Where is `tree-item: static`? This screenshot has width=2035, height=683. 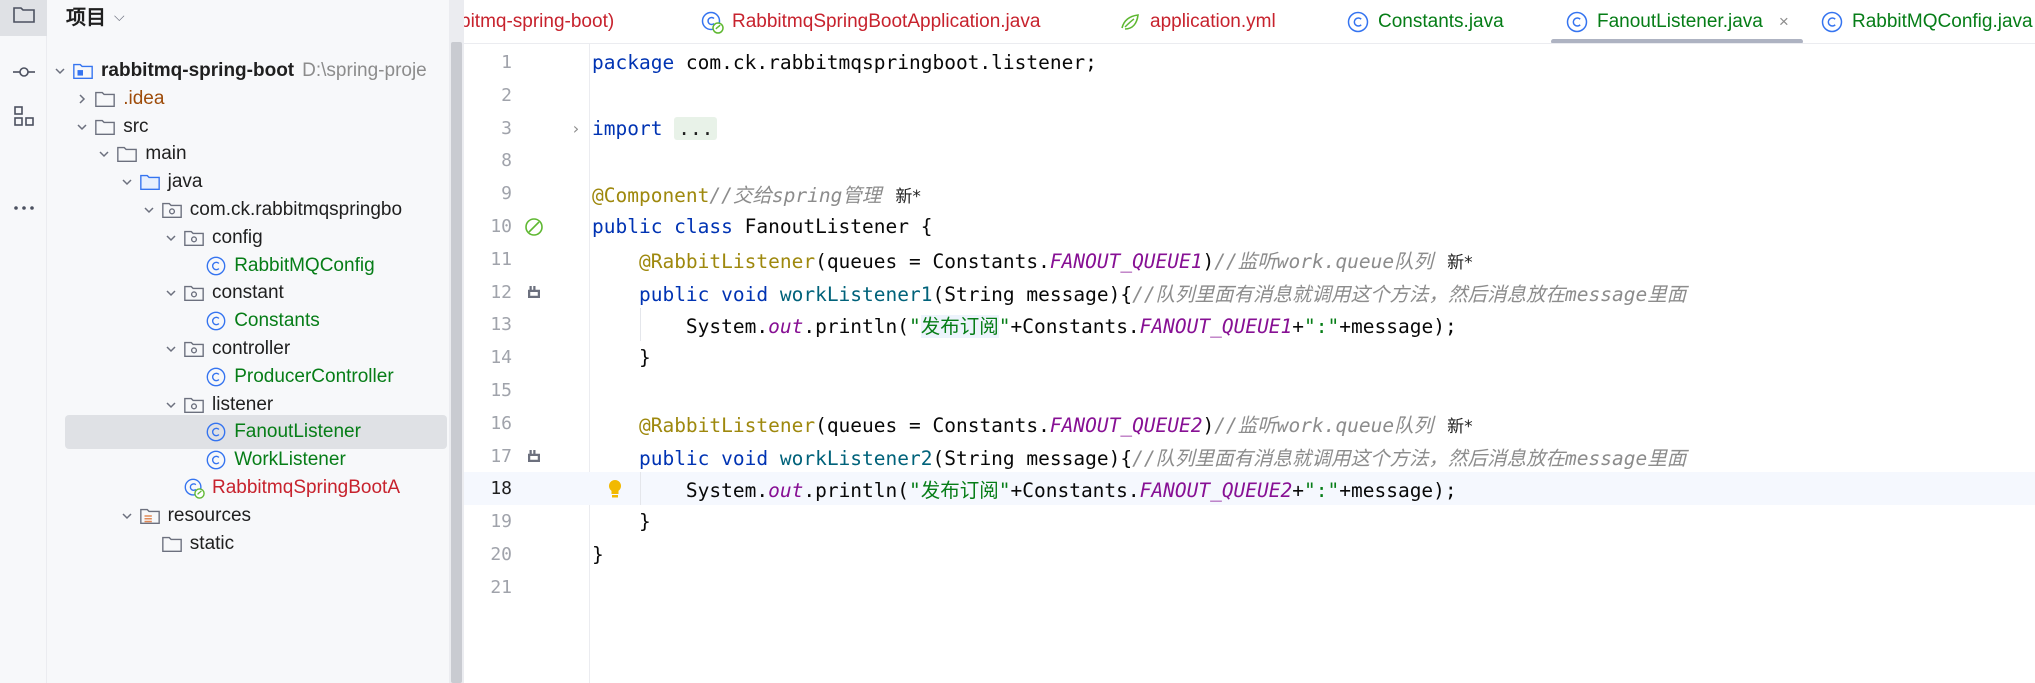 tree-item: static is located at coordinates (248, 544).